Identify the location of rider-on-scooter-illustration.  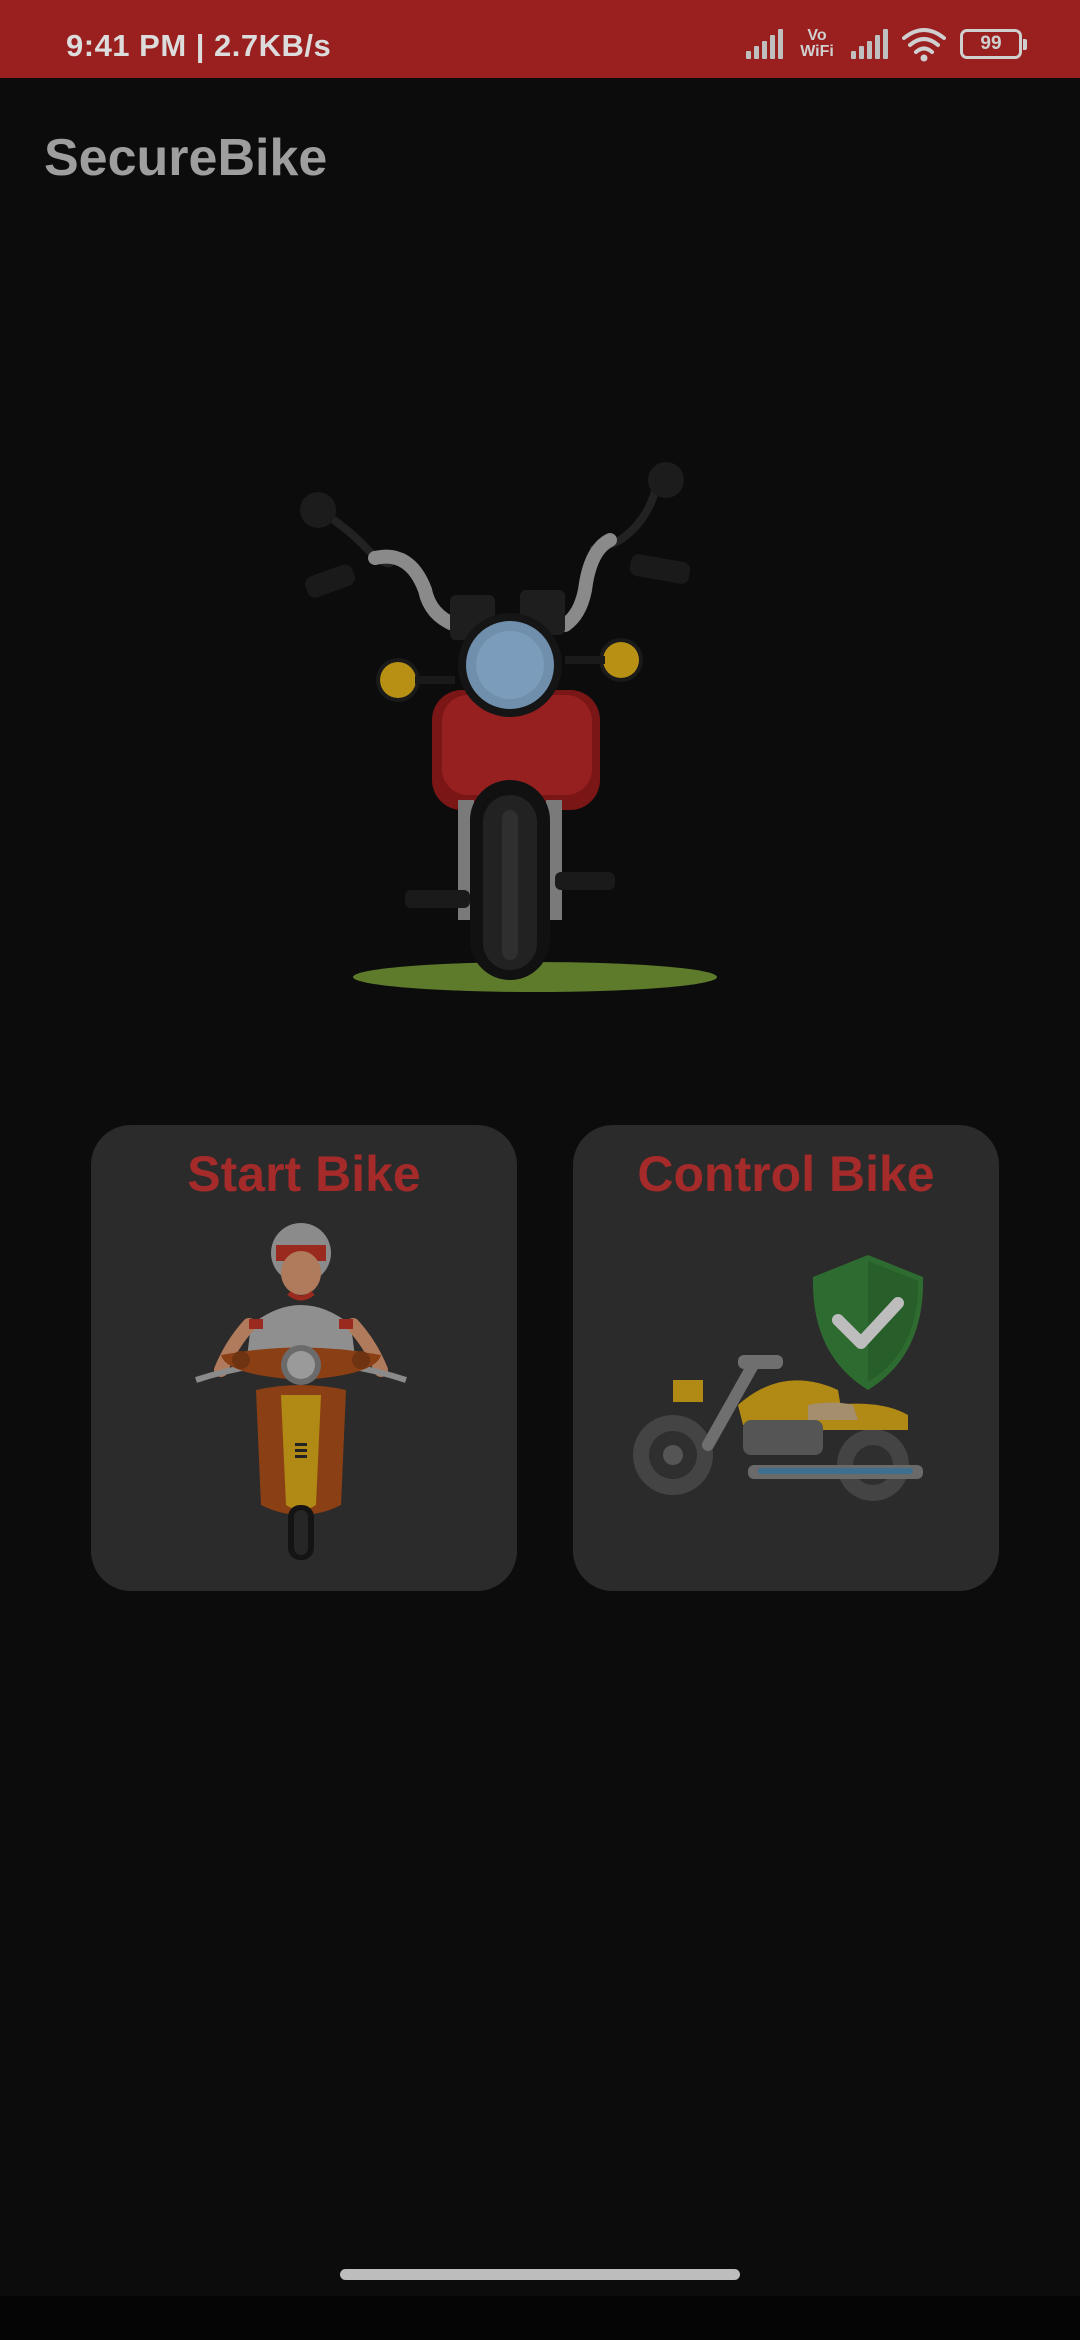
(301, 1391).